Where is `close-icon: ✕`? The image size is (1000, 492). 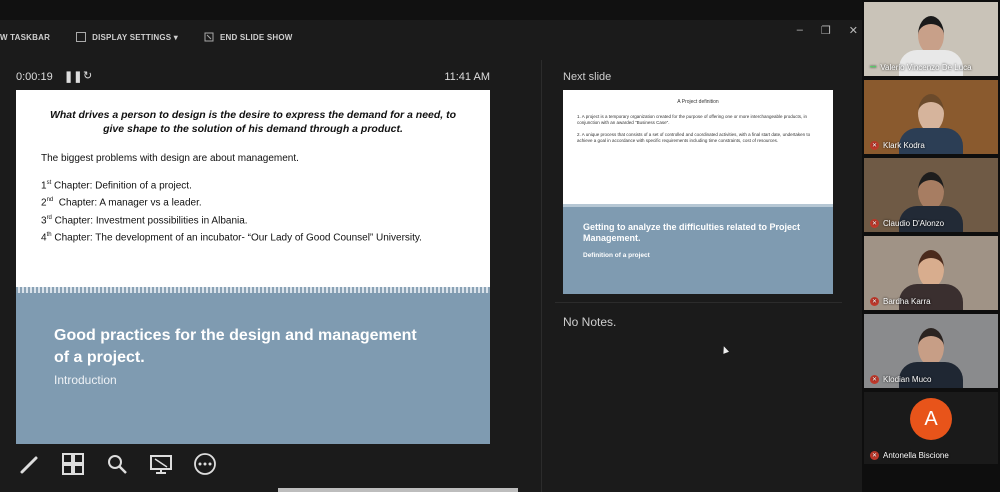 close-icon: ✕ is located at coordinates (853, 30).